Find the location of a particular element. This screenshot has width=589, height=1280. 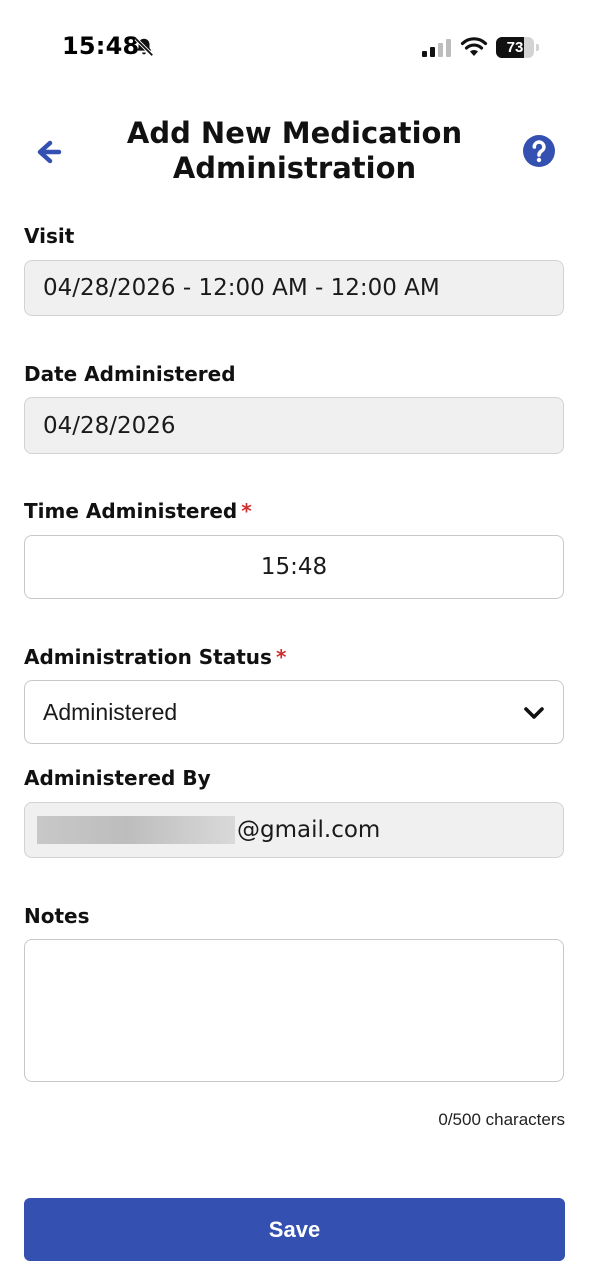

notes-char-count: 0/500 characters is located at coordinates (501, 1119).